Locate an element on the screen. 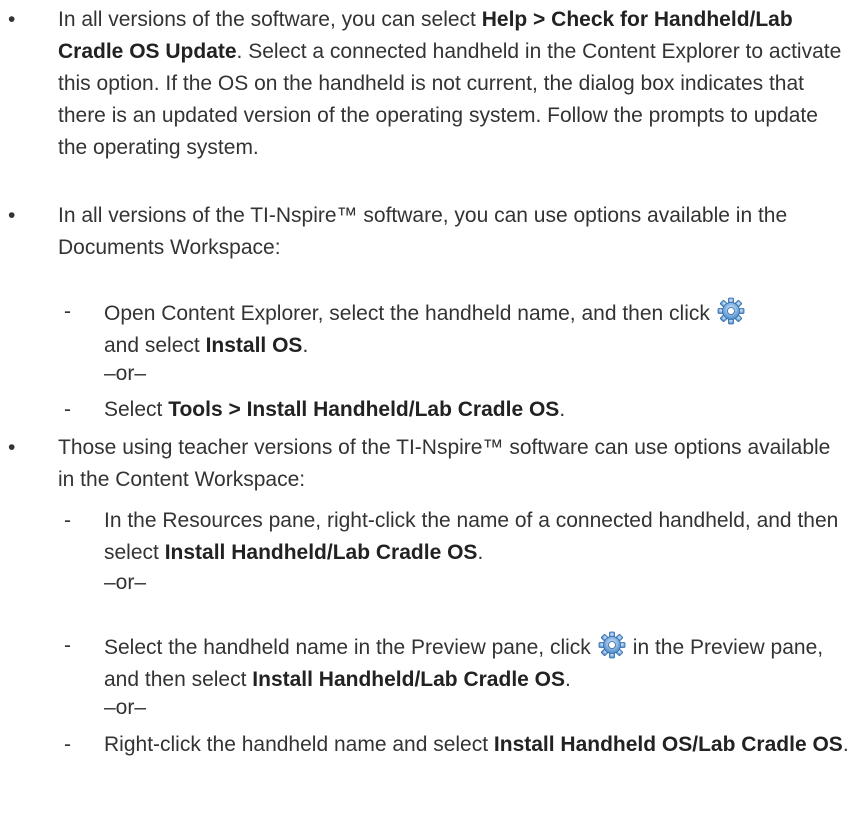  text-span: Right-click the handheld name and select is located at coordinates (299, 744).